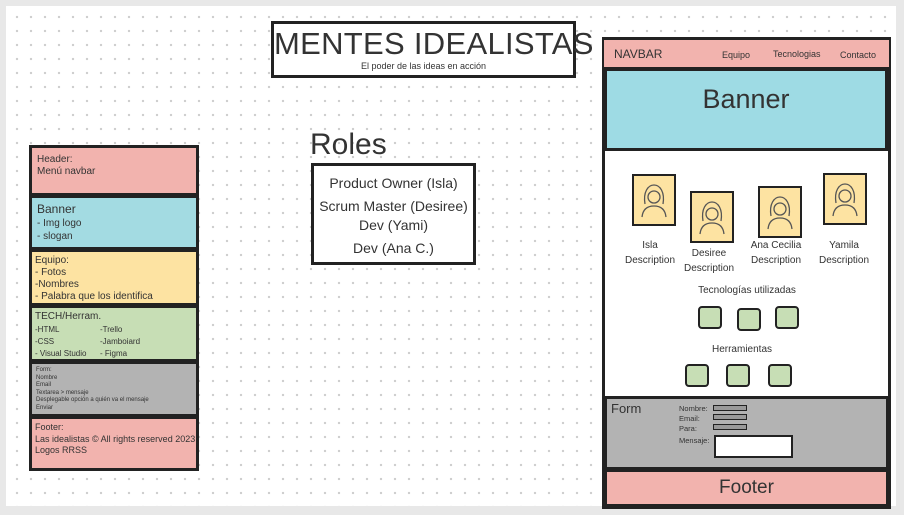  I want to click on footer-label: Footer, so click(746, 487).